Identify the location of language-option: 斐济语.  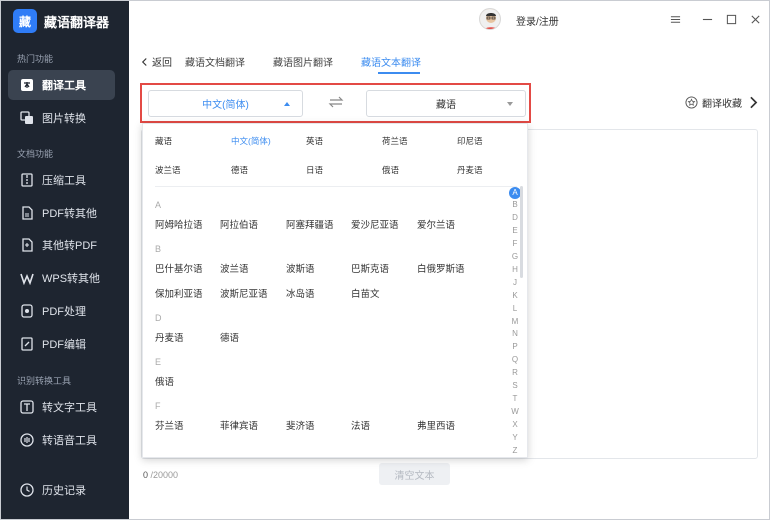
(300, 425).